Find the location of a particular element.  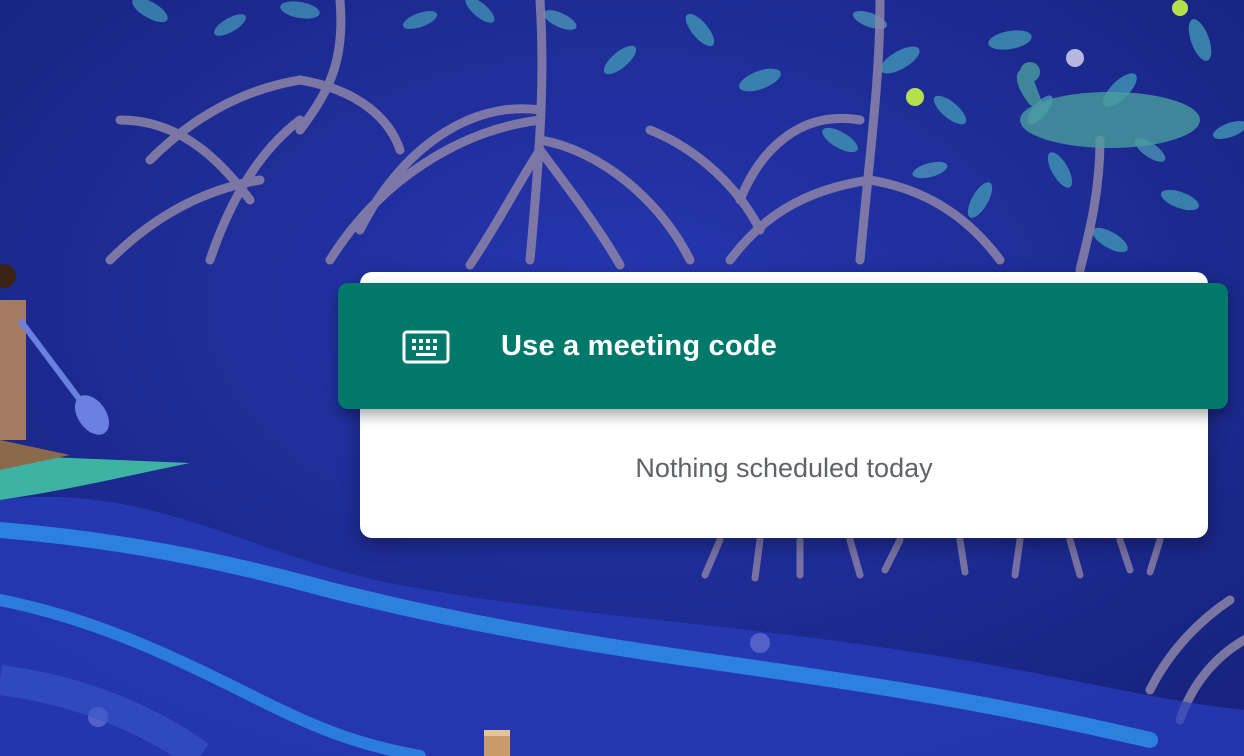

use-meeting-code-button: Use a meeting code is located at coordinates (783, 346).